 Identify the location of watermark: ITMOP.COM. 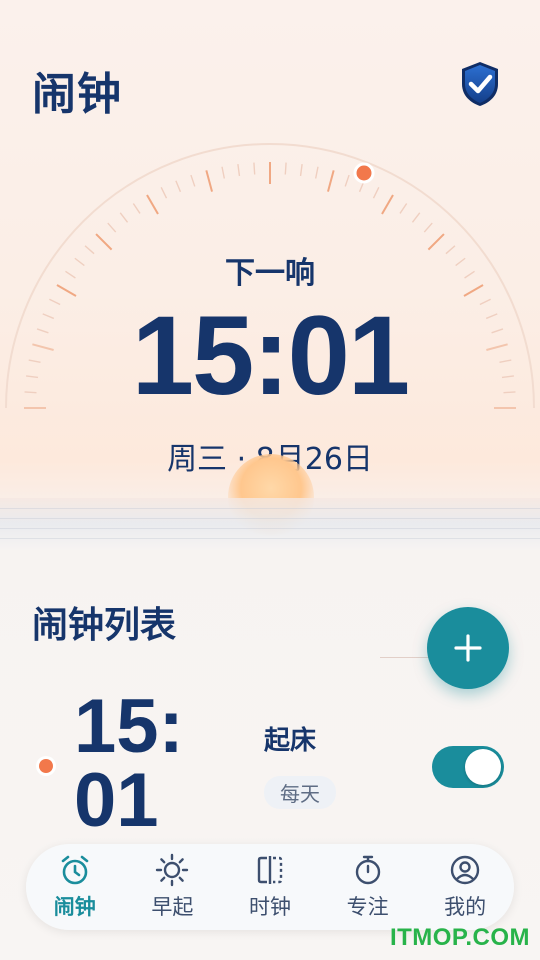
(459, 937).